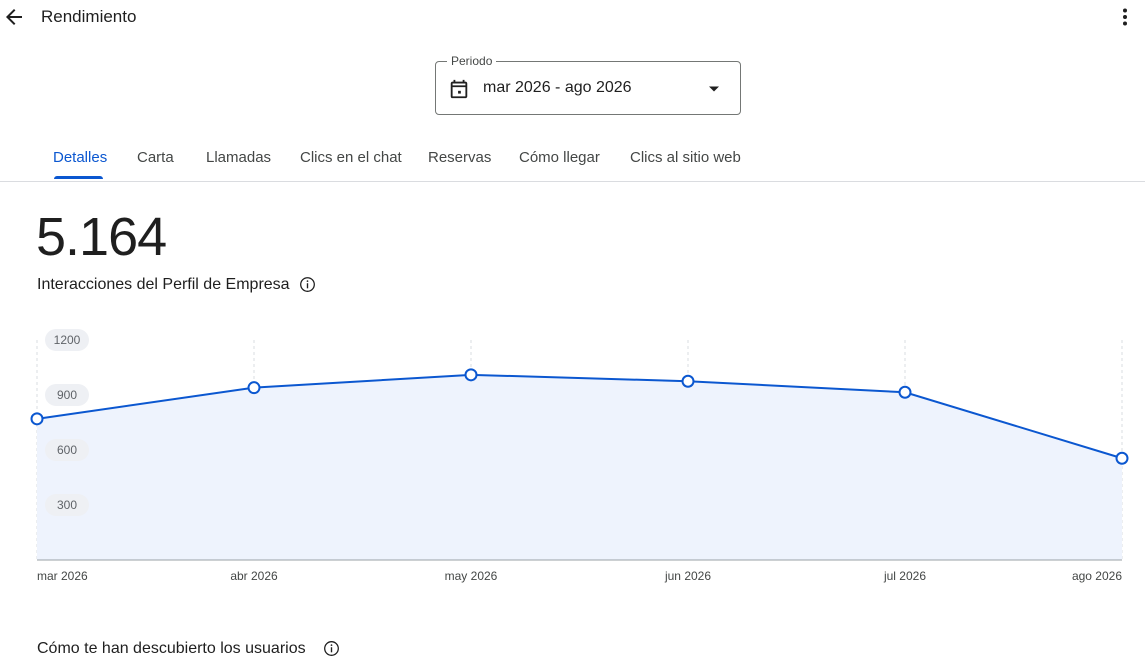 Image resolution: width=1145 pixels, height=670 pixels. What do you see at coordinates (557, 87) in the screenshot?
I see `period-value: mar 2026 - ago 2026` at bounding box center [557, 87].